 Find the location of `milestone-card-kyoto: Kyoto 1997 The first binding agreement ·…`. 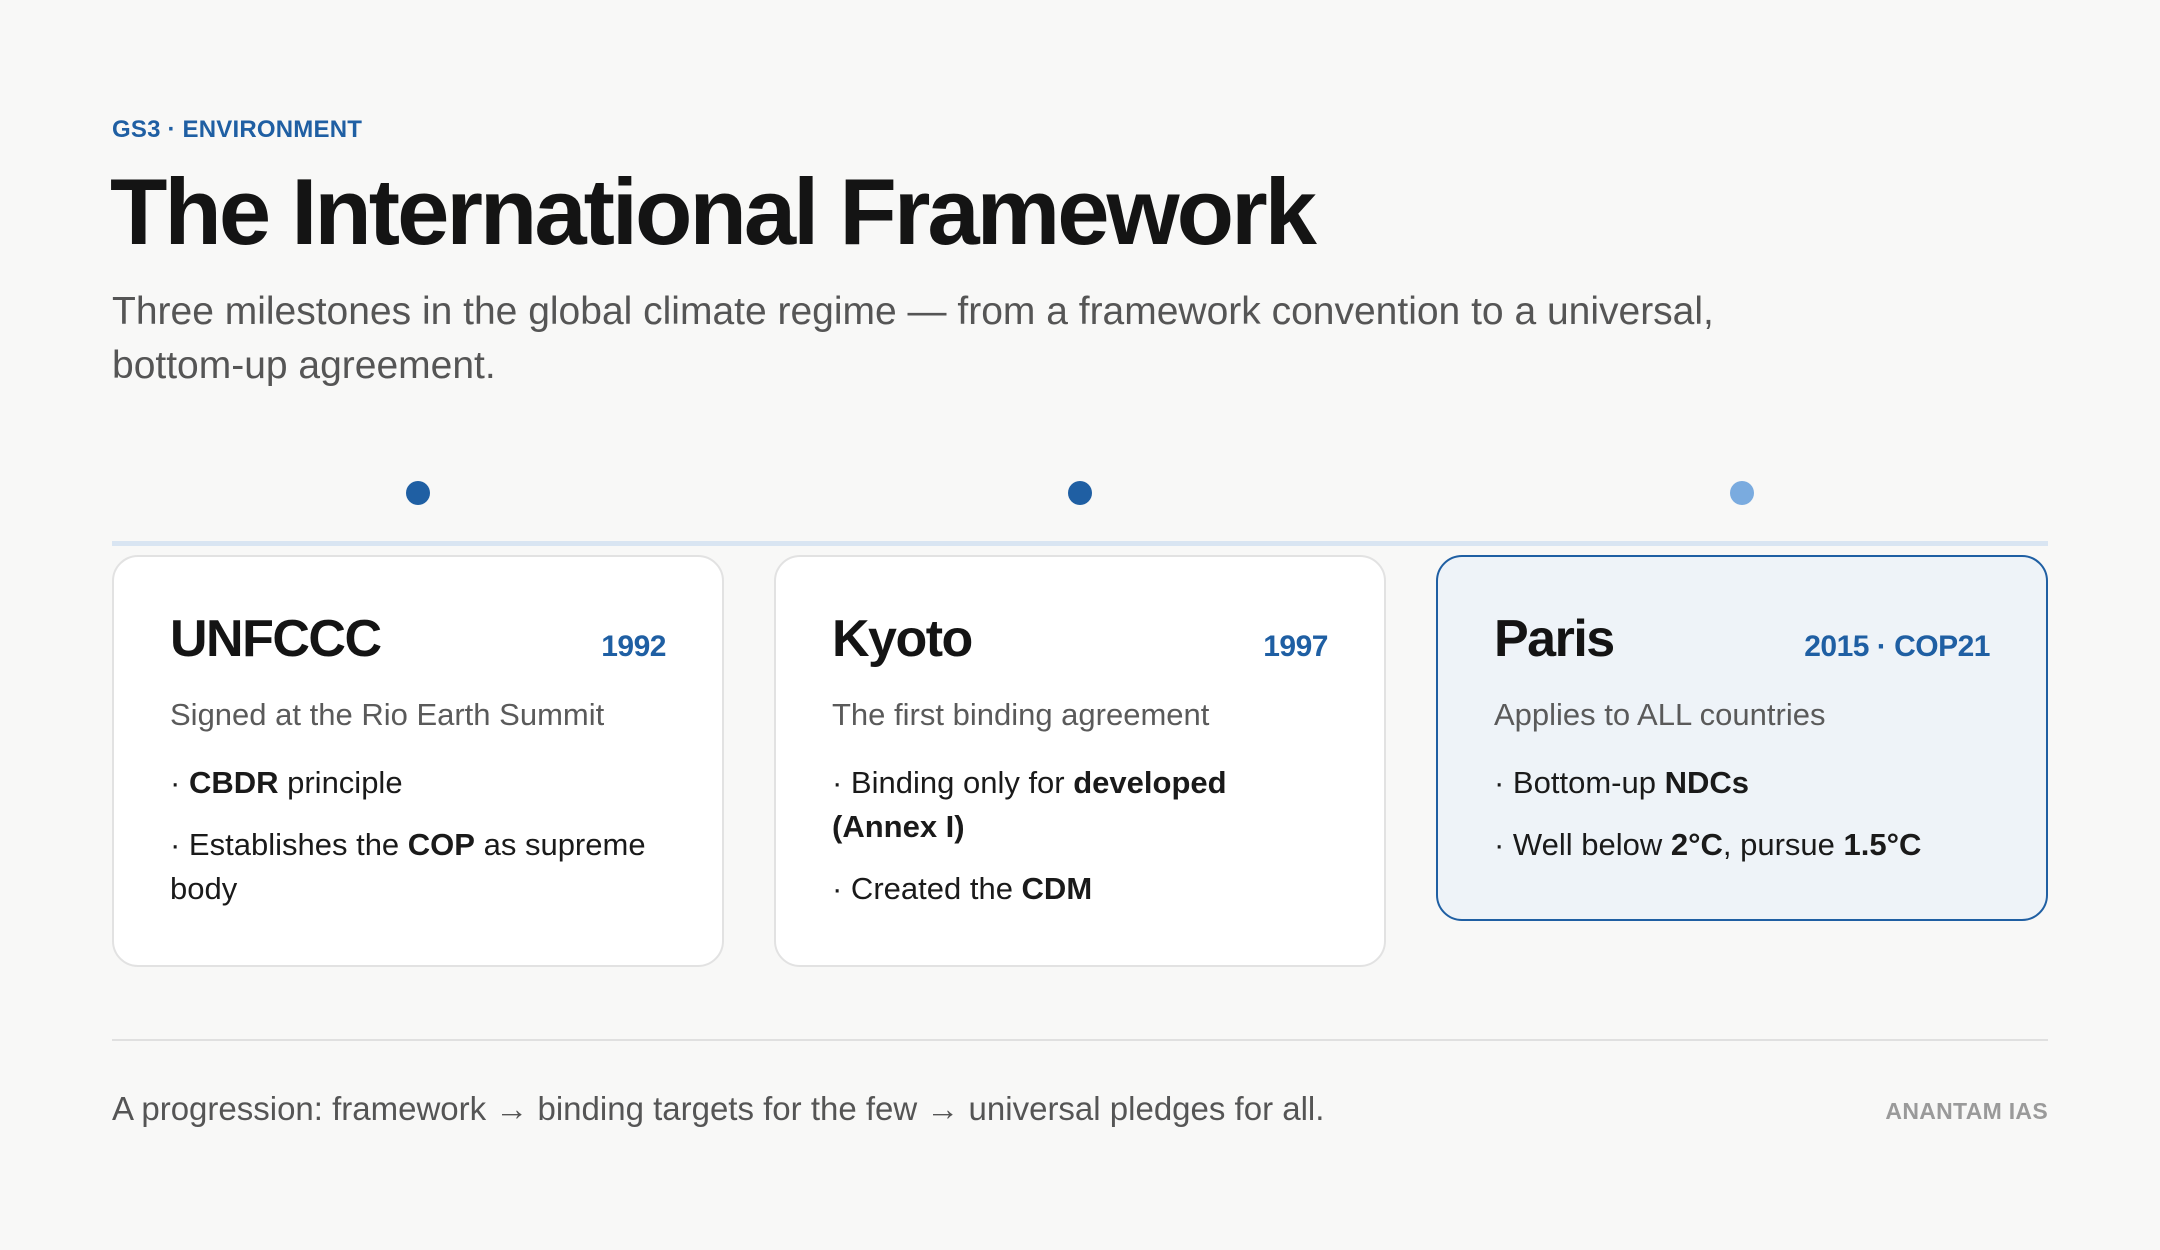

milestone-card-kyoto: Kyoto 1997 The first binding agreement ·… is located at coordinates (1080, 761).